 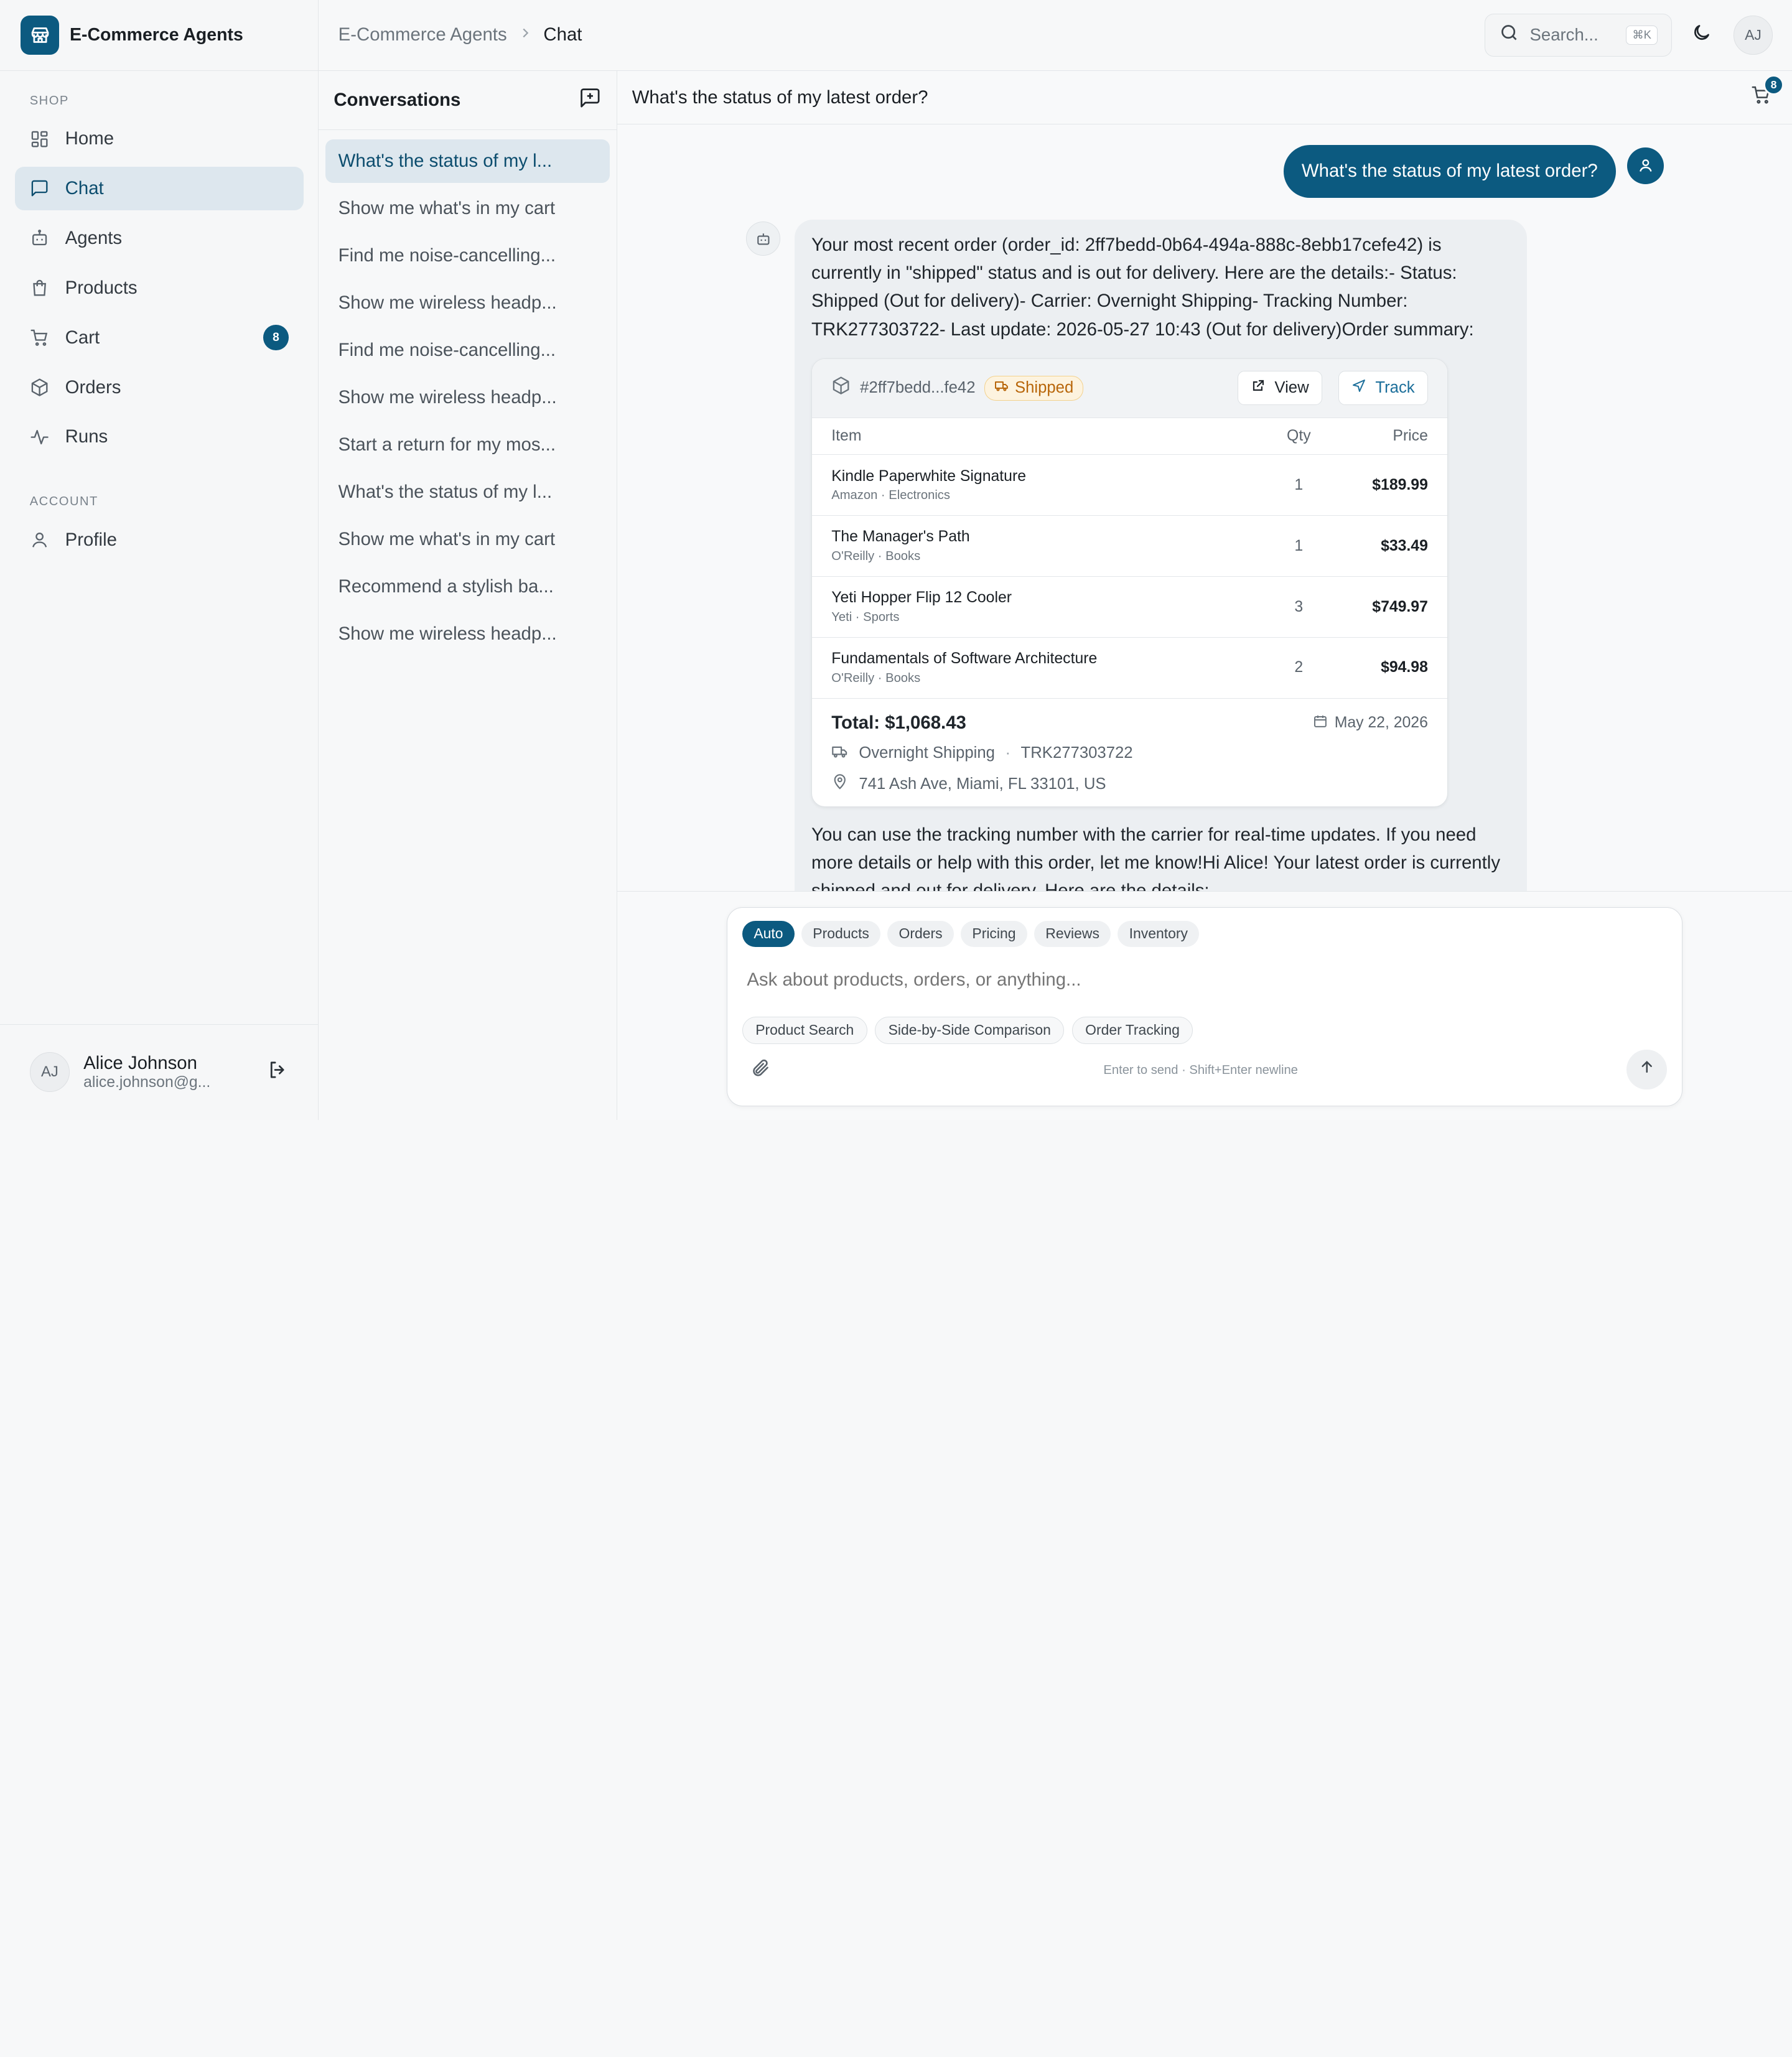 What do you see at coordinates (1038, 607) in the screenshot?
I see `item-cell: Yeti Hopper Flip 12 Cooler Yeti · Sports` at bounding box center [1038, 607].